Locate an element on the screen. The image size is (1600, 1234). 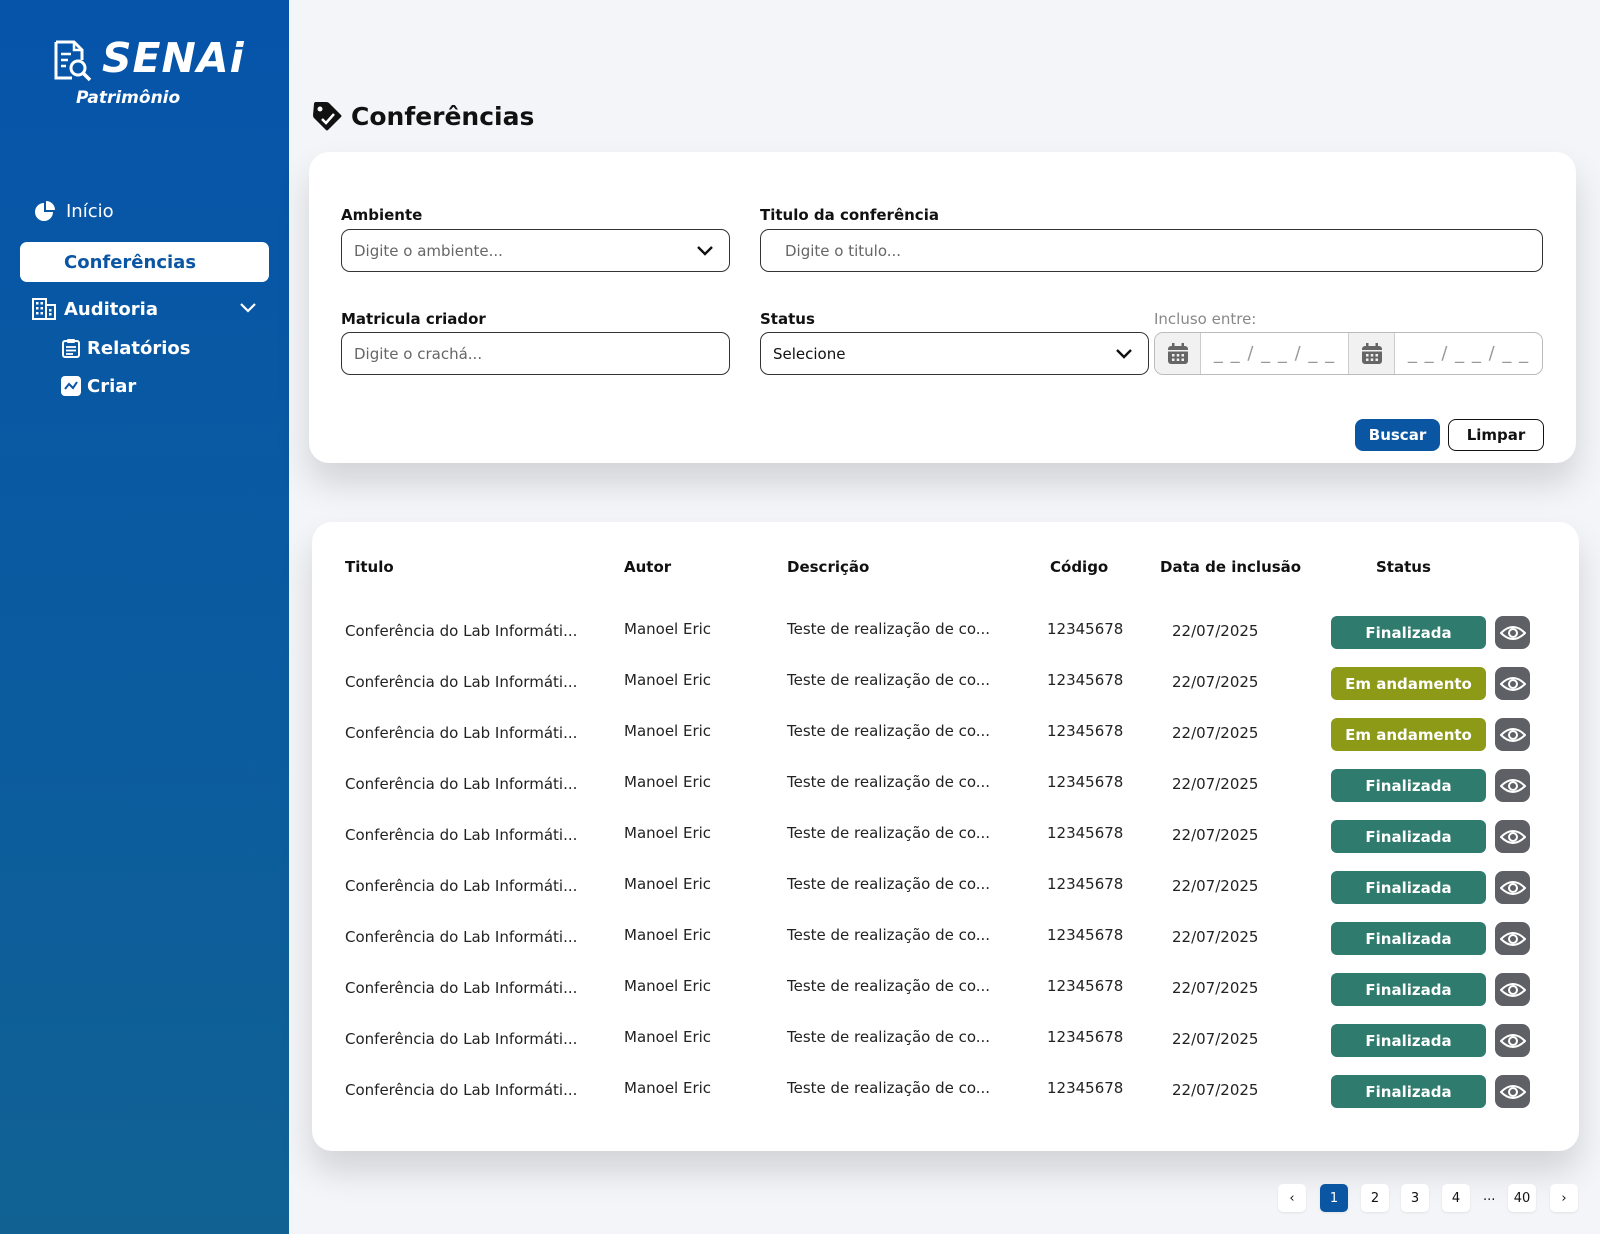
limpar-button: Limpar is located at coordinates (1496, 435).